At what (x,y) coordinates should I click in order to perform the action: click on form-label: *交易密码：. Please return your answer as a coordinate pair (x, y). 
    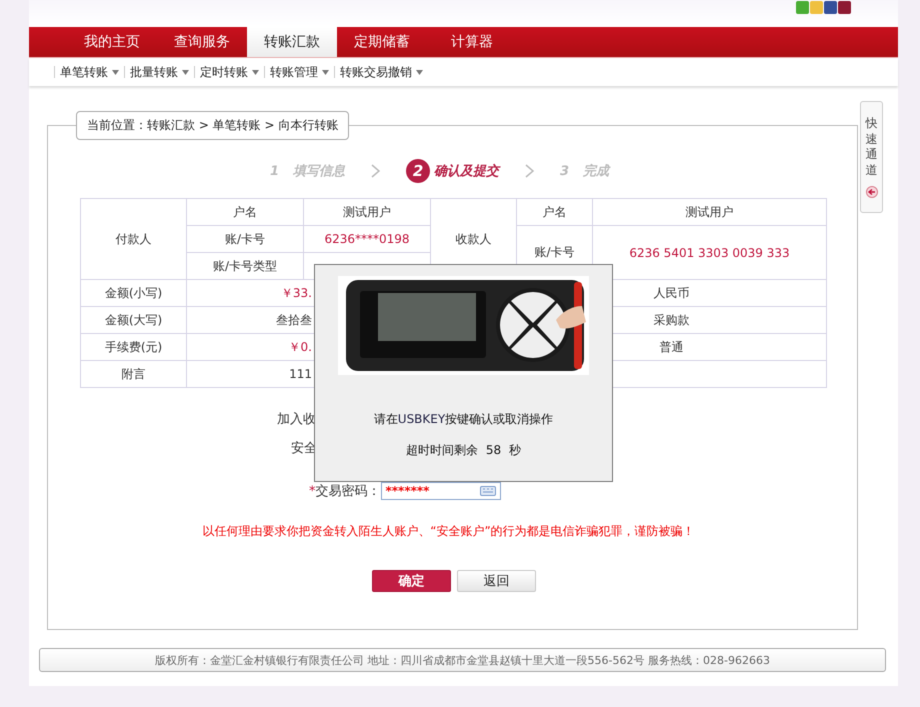
    Looking at the image, I should click on (344, 491).